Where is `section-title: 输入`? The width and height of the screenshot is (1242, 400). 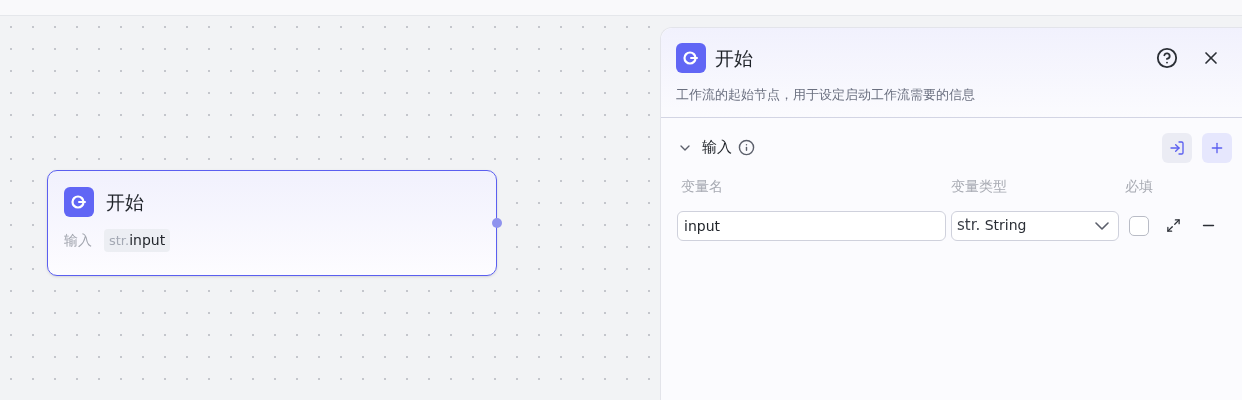
section-title: 输入 is located at coordinates (717, 148).